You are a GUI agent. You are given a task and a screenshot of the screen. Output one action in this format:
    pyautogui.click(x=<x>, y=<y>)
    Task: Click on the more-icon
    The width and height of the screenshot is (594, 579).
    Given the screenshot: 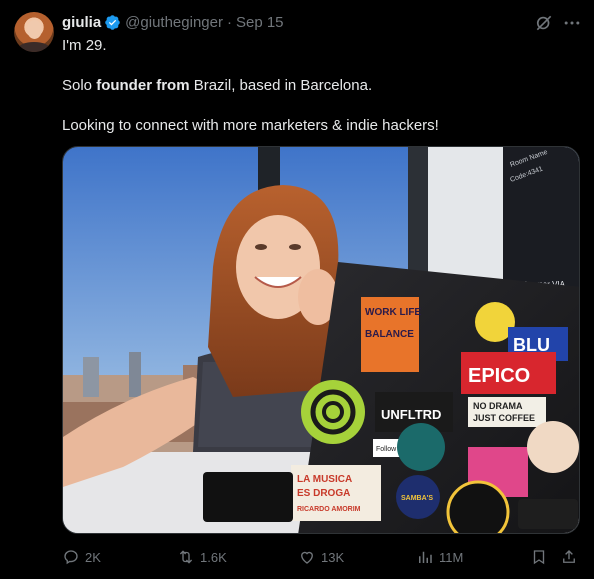 What is the action you would take?
    pyautogui.click(x=572, y=23)
    